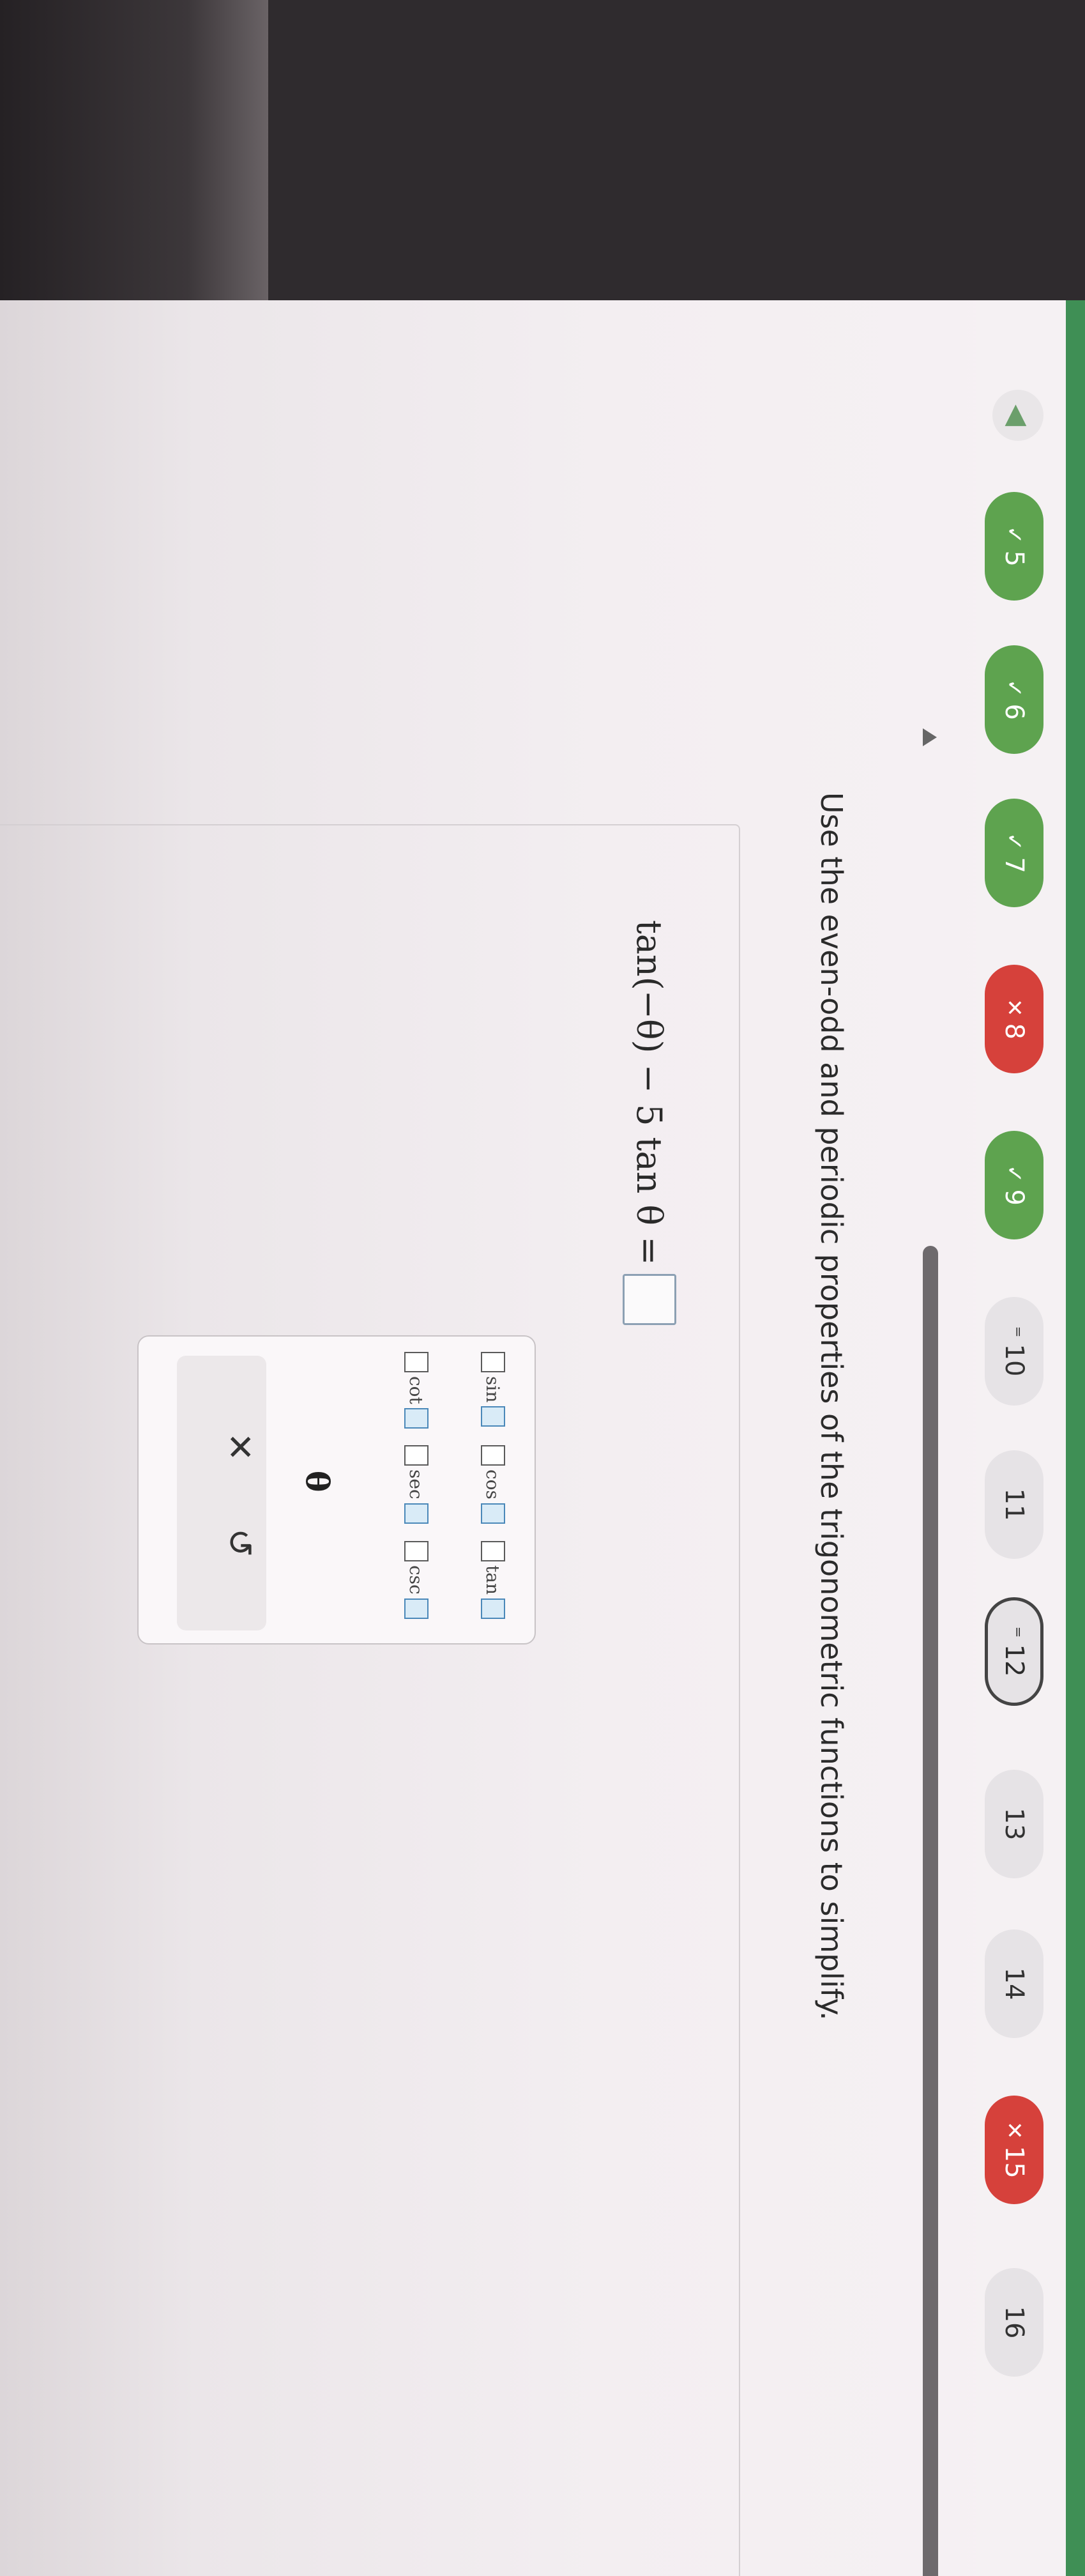  I want to click on question-number: 10, so click(1014, 1360).